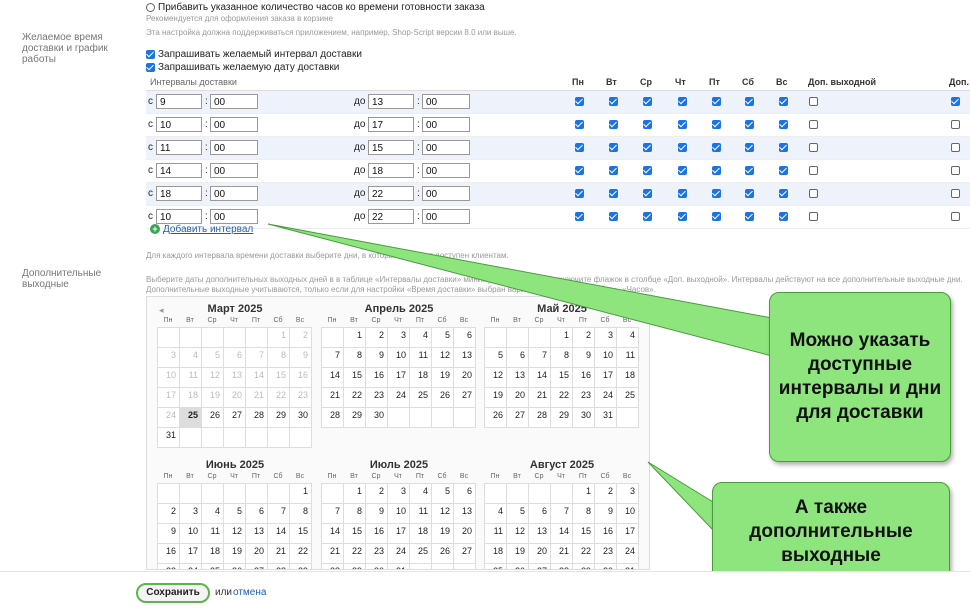 The image size is (970, 608). Describe the element at coordinates (606, 494) in the screenshot. I see `day-cell: 2` at that location.